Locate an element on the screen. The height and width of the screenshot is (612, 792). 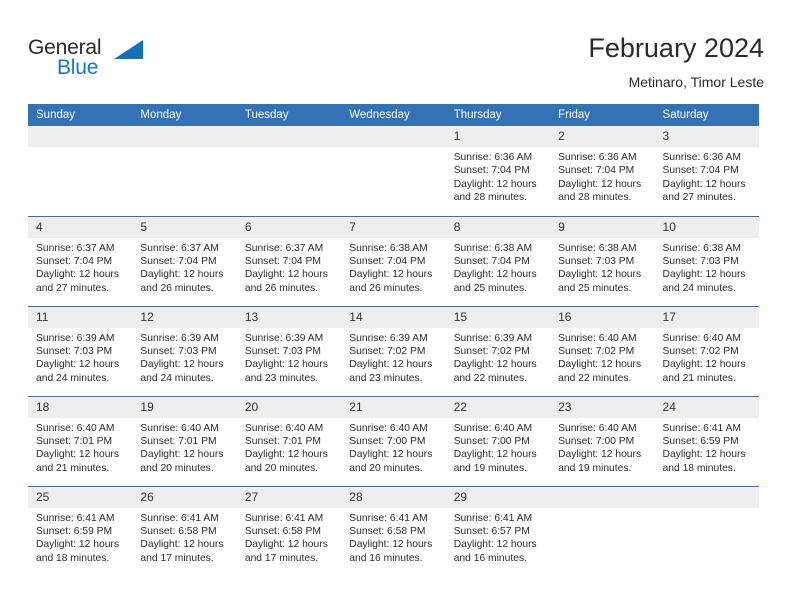
general-blue-logo: General Blue is located at coordinates (88, 61).